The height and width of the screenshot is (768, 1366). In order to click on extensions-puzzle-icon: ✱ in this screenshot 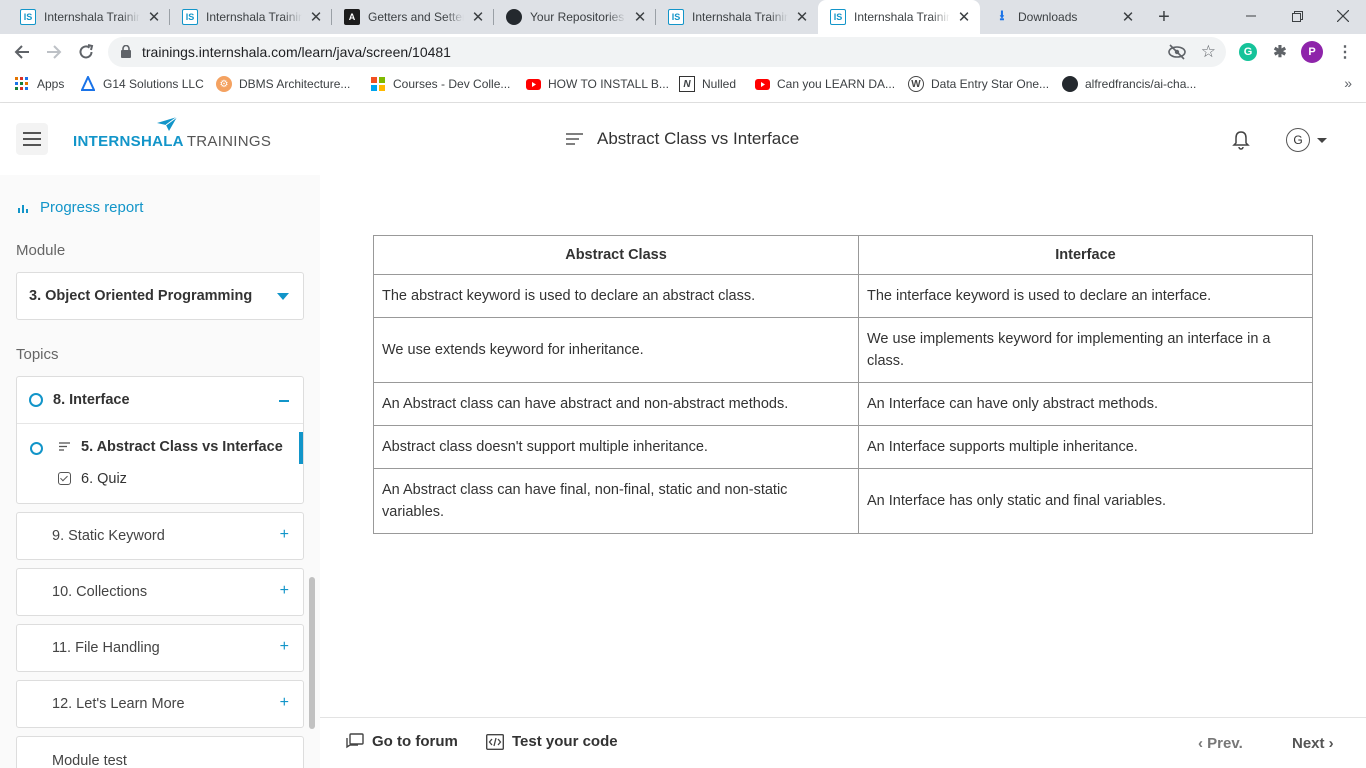, I will do `click(1280, 52)`.